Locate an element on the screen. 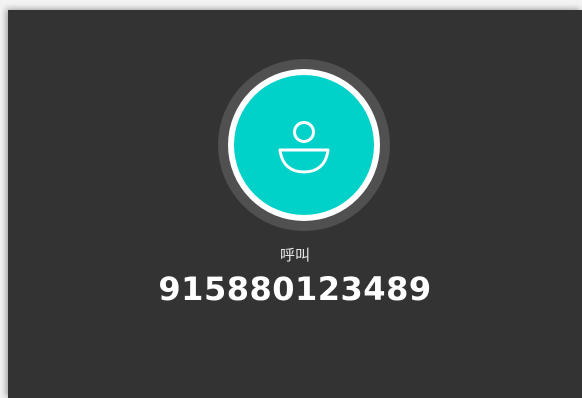 The width and height of the screenshot is (582, 398). phone-number: 915880123489 is located at coordinates (295, 289).